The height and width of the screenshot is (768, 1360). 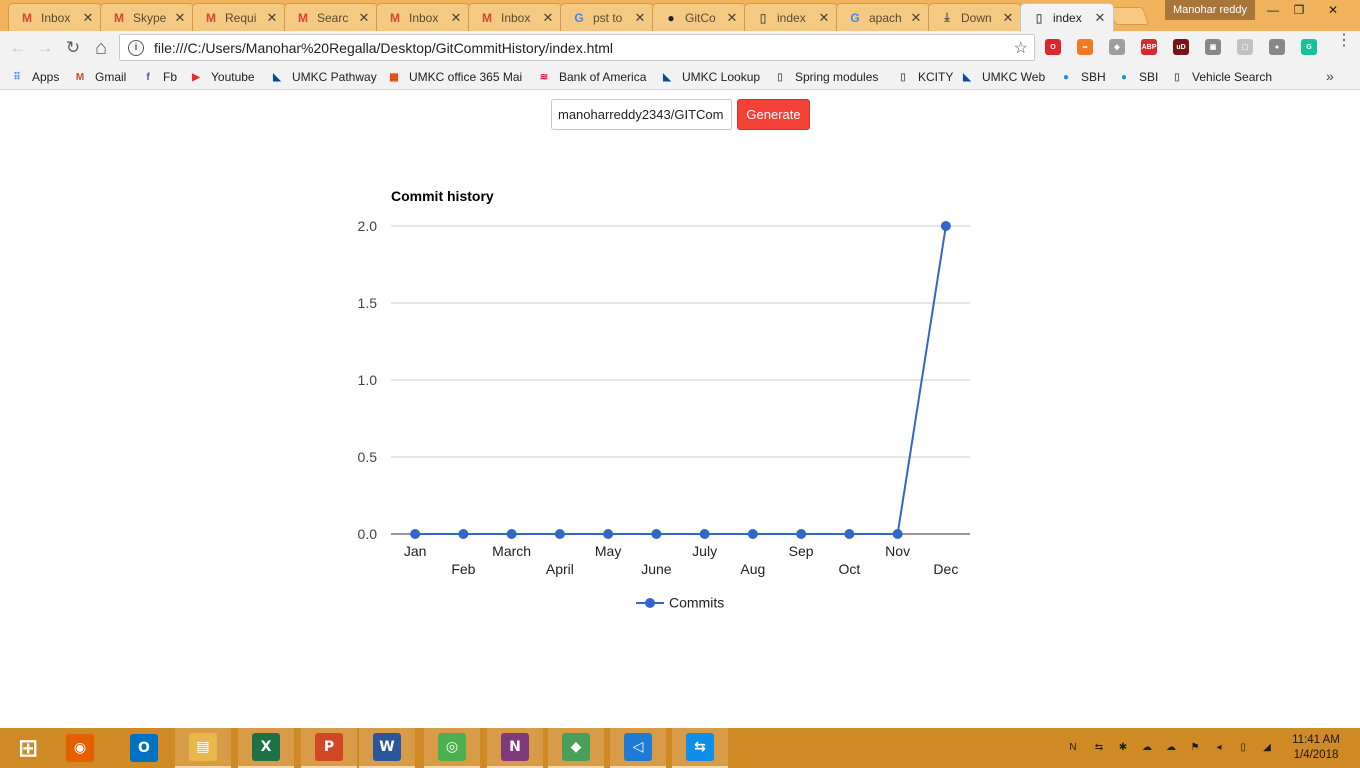 I want to click on apps-icon: ⠿, so click(x=17, y=77).